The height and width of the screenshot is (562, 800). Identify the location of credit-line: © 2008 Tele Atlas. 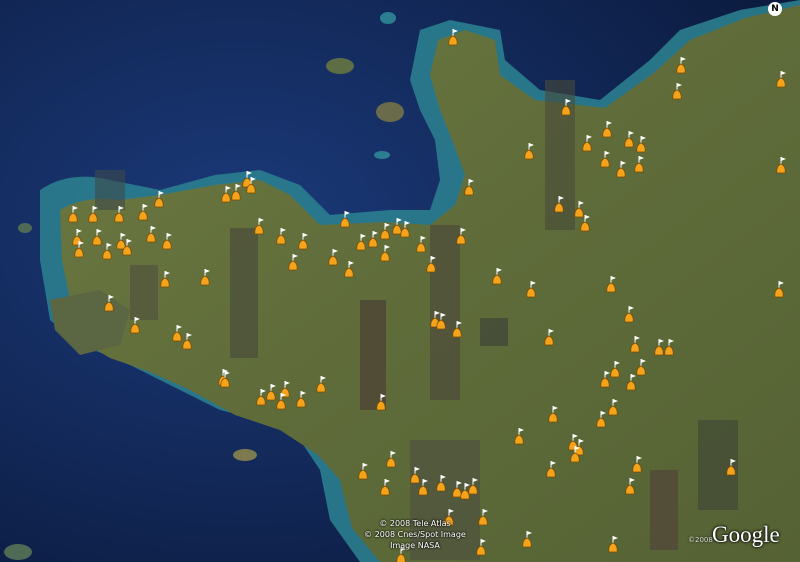
(415, 523).